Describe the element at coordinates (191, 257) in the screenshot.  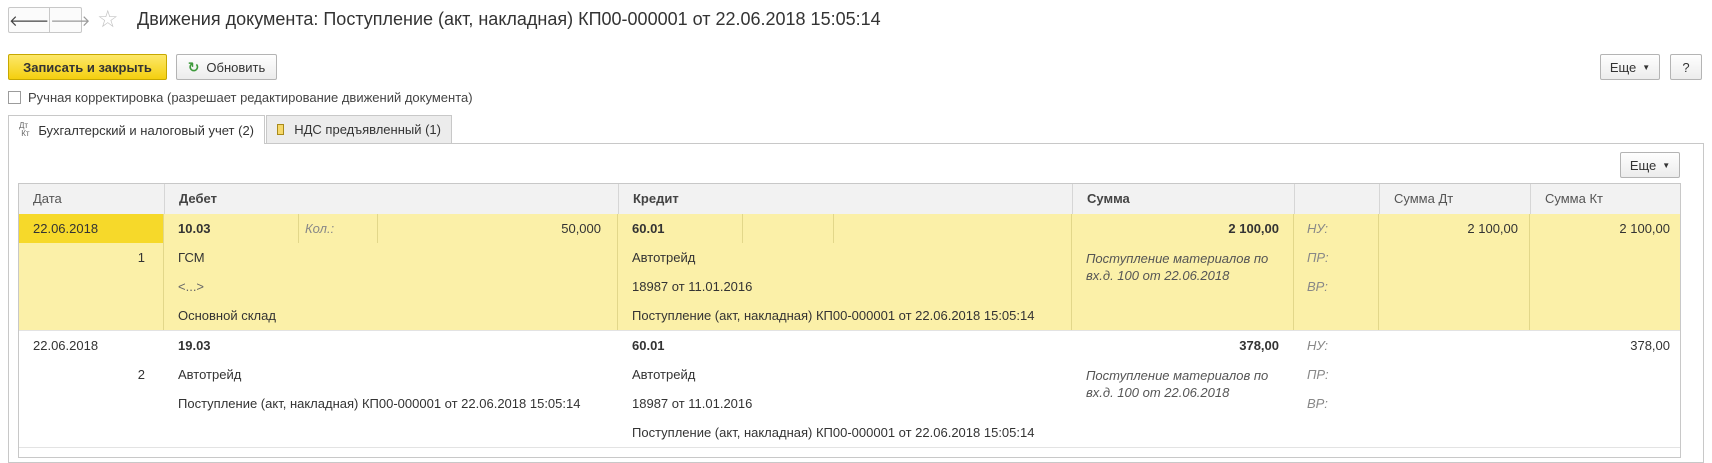
I see `debit-subconto-1: ГСМ` at that location.